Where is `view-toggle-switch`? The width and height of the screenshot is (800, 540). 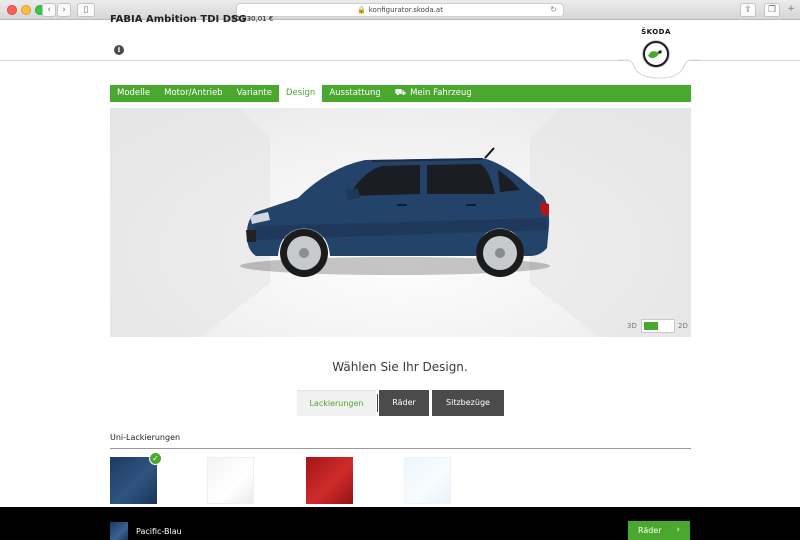
view-toggle-switch is located at coordinates (658, 326).